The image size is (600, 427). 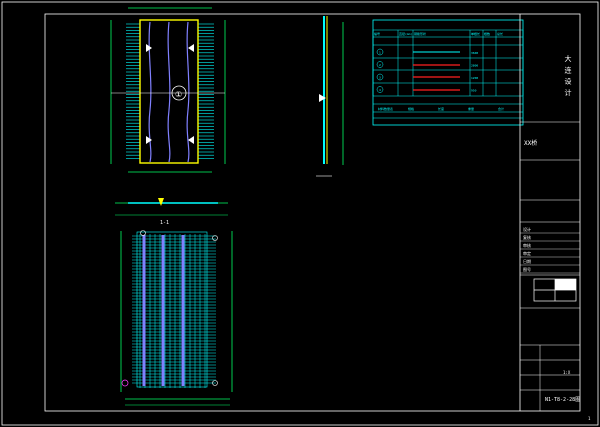 What do you see at coordinates (436, 71) in the screenshot?
I see `rebar-shapes` at bounding box center [436, 71].